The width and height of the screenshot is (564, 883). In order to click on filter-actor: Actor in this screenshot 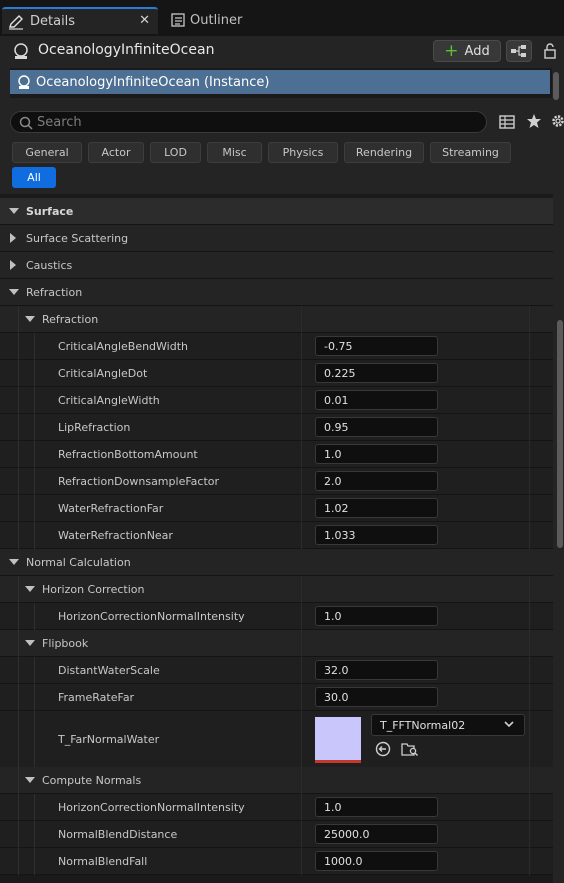, I will do `click(116, 152)`.